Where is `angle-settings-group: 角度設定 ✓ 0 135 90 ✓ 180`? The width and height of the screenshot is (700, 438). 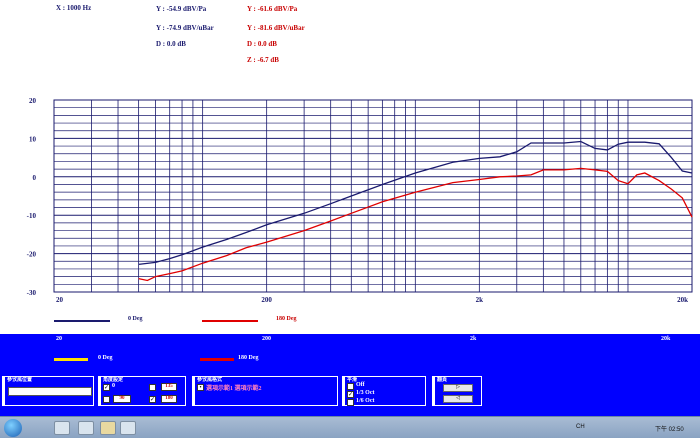
angle-settings-group: 角度設定 ✓ 0 135 90 ✓ 180 is located at coordinates (142, 391).